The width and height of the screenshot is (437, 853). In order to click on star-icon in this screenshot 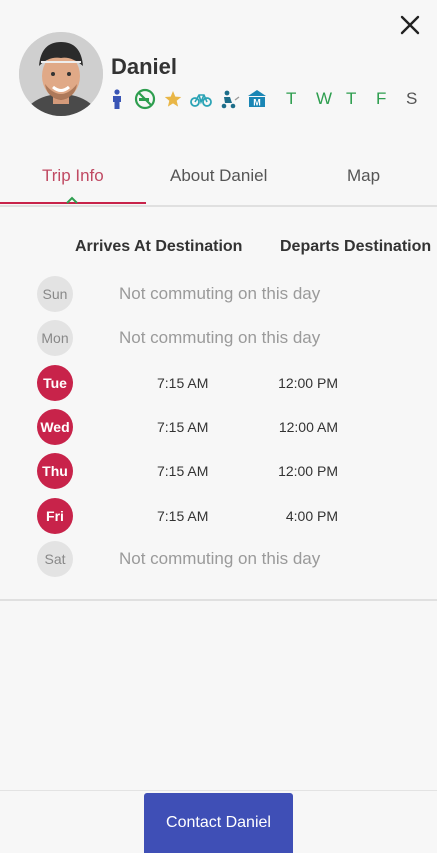, I will do `click(173, 99)`.